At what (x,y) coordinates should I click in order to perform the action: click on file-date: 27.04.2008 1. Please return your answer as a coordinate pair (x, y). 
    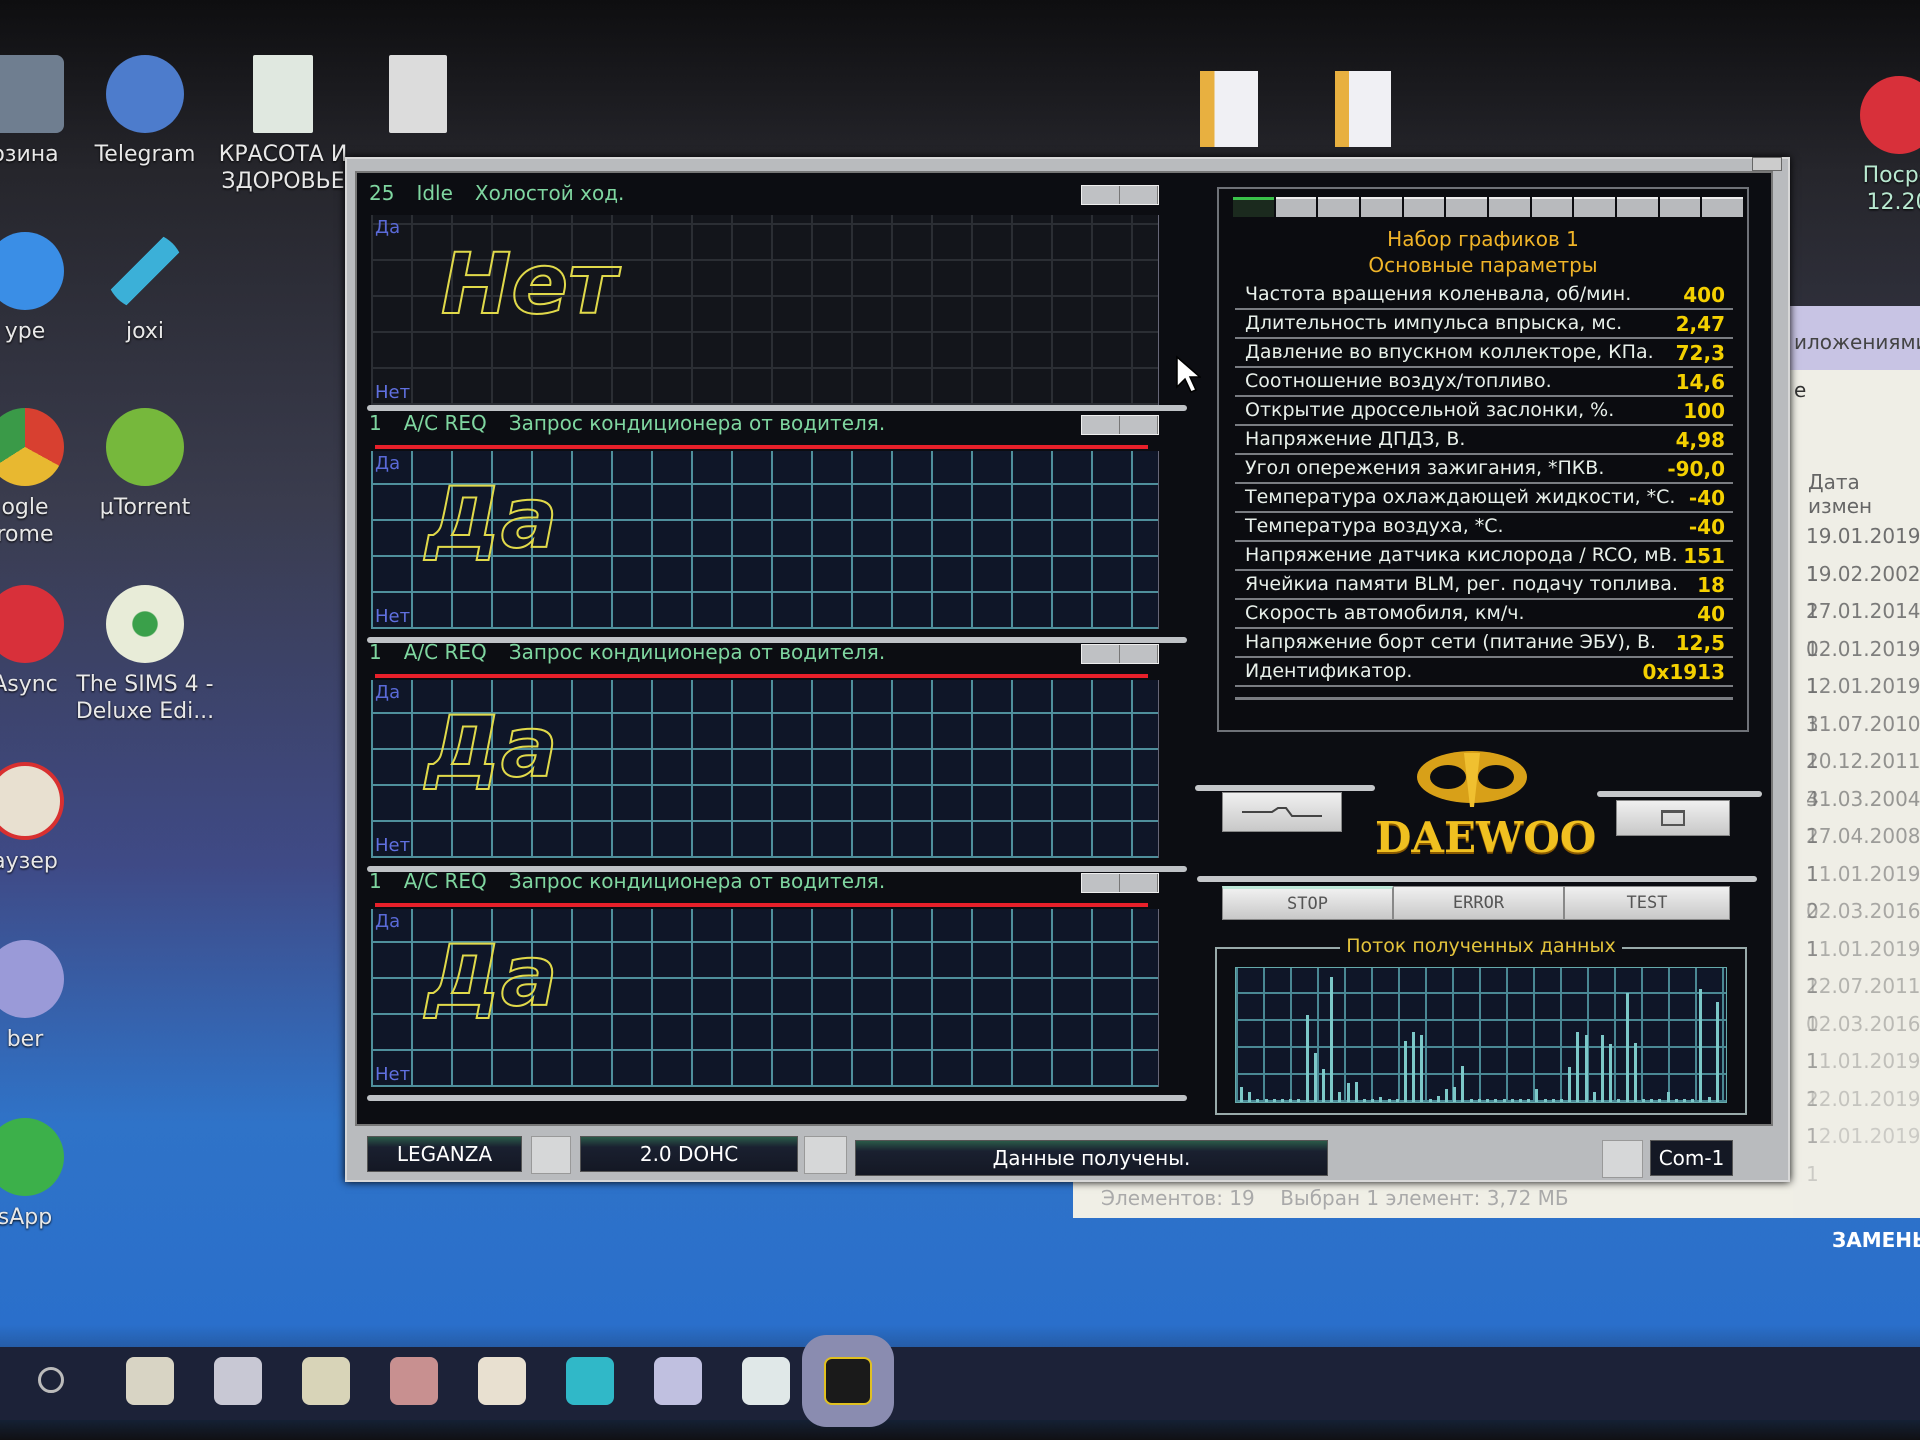
    Looking at the image, I should click on (1863, 852).